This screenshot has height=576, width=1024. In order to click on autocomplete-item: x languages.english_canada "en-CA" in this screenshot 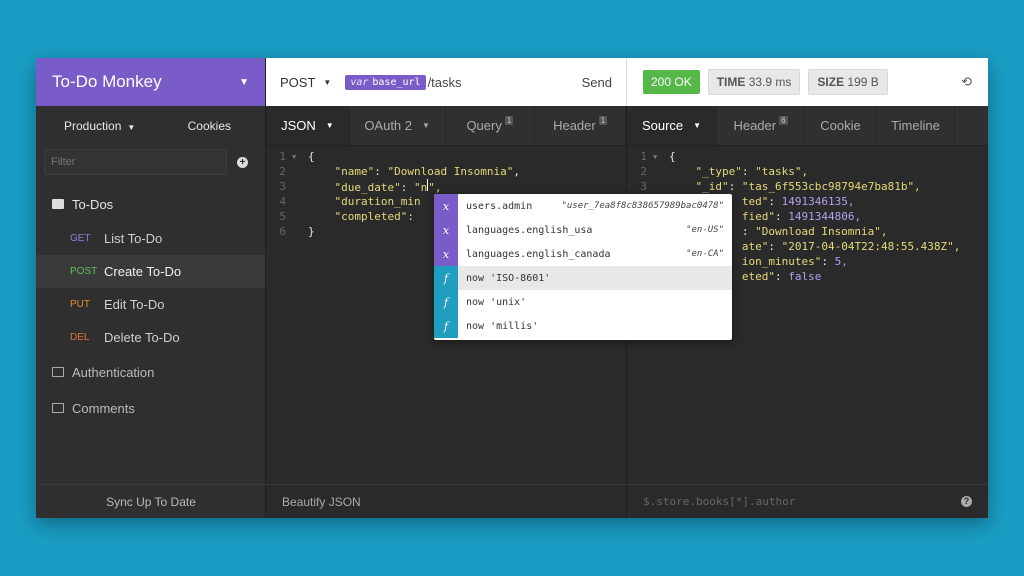, I will do `click(583, 254)`.